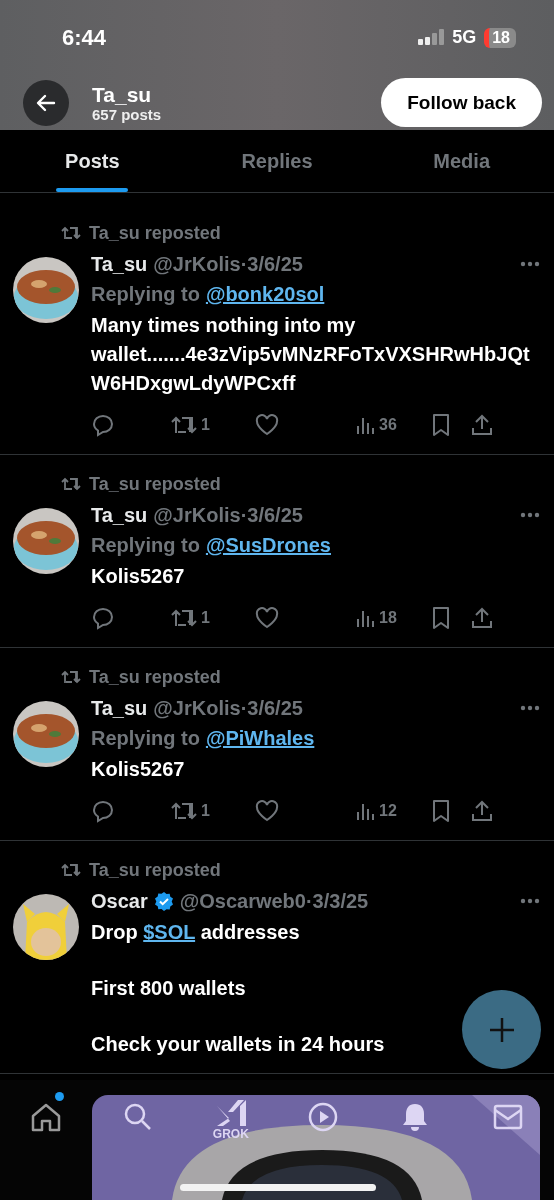 The image size is (554, 1200). What do you see at coordinates (461, 161) in the screenshot?
I see `tab: Media` at bounding box center [461, 161].